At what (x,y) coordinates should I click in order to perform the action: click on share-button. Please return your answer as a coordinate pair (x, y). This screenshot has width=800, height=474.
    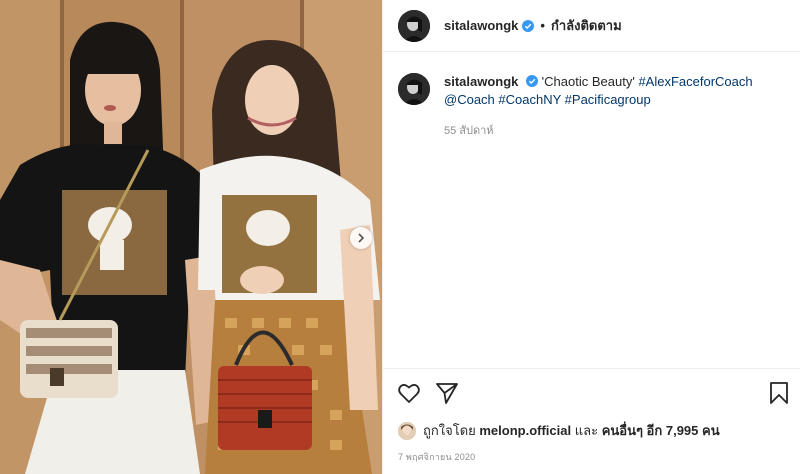
    Looking at the image, I should click on (448, 394).